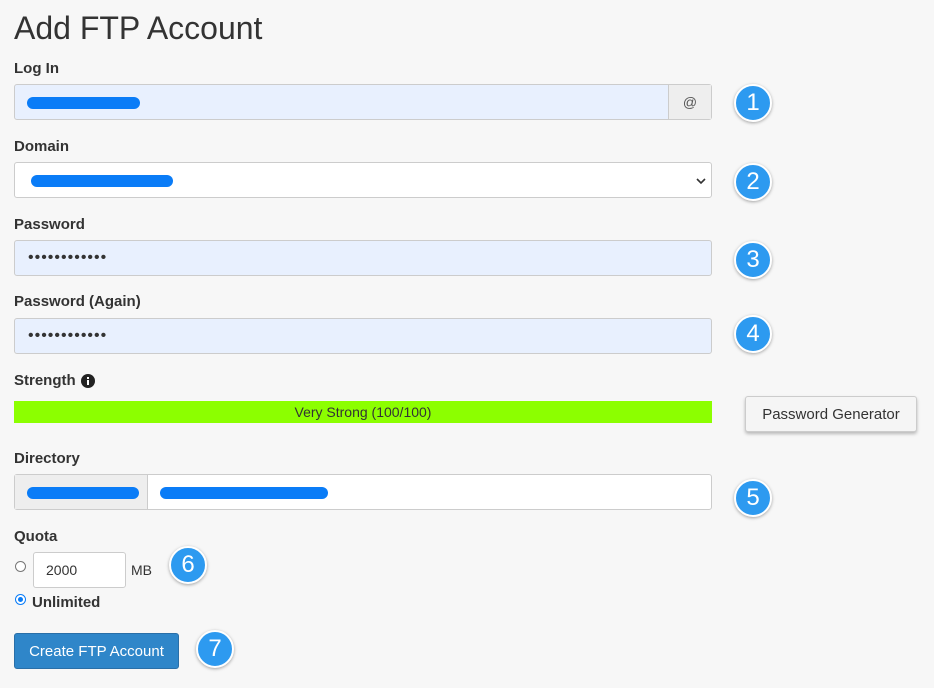 The image size is (934, 688). What do you see at coordinates (87, 380) in the screenshot?
I see `info-icon` at bounding box center [87, 380].